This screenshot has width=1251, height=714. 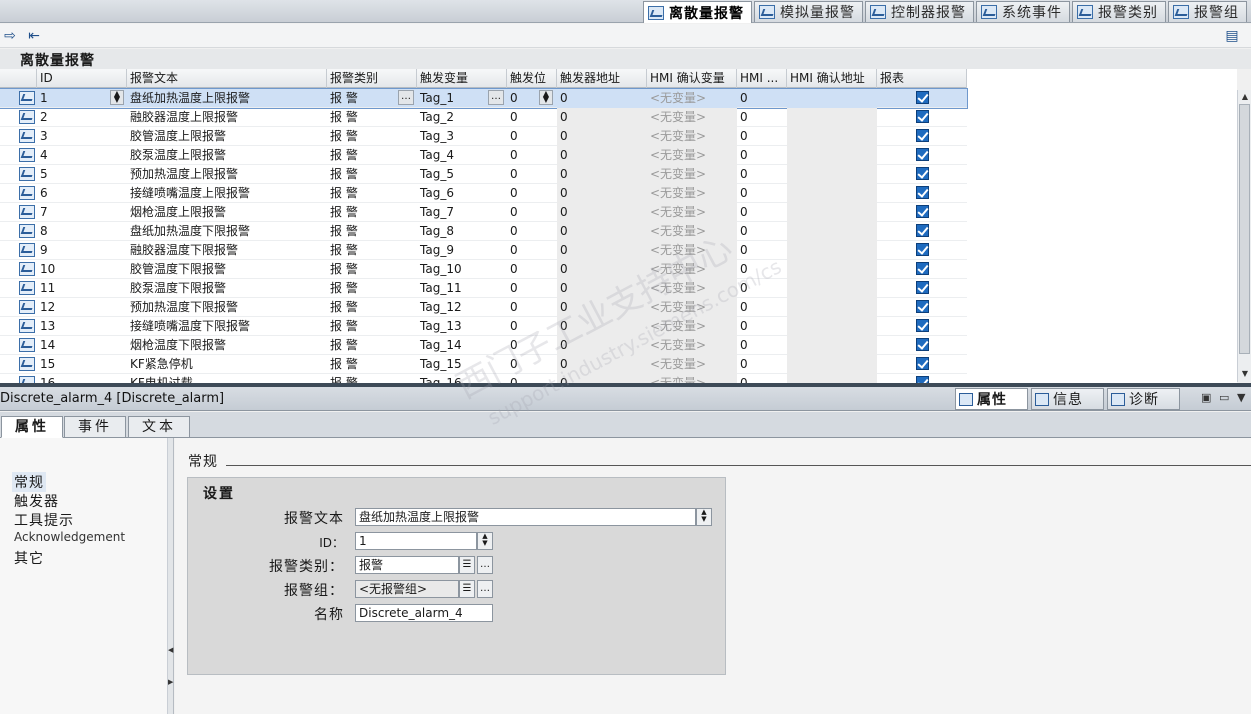 I want to click on bit-spinner-icon: ▲ ▼, so click(x=546, y=97).